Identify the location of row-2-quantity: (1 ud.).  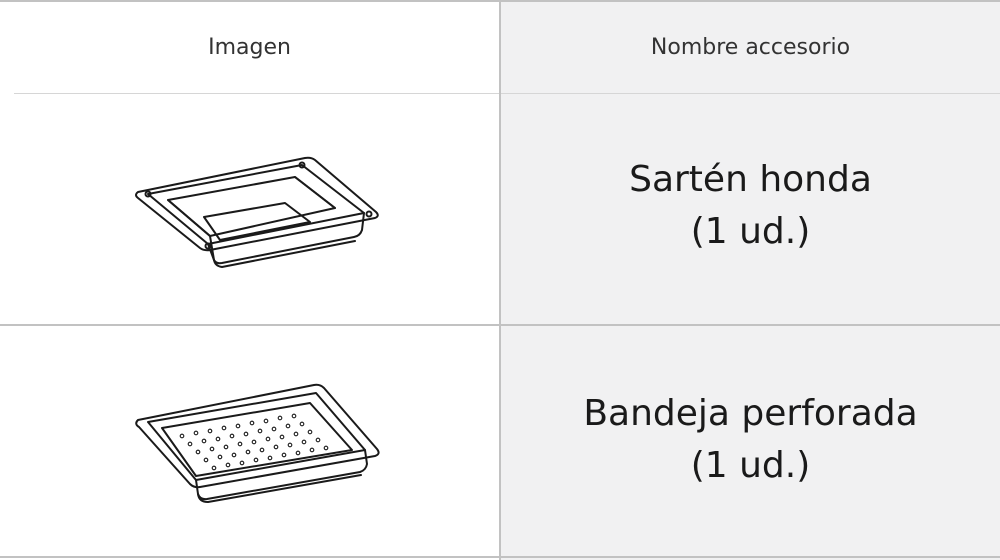
(750, 465).